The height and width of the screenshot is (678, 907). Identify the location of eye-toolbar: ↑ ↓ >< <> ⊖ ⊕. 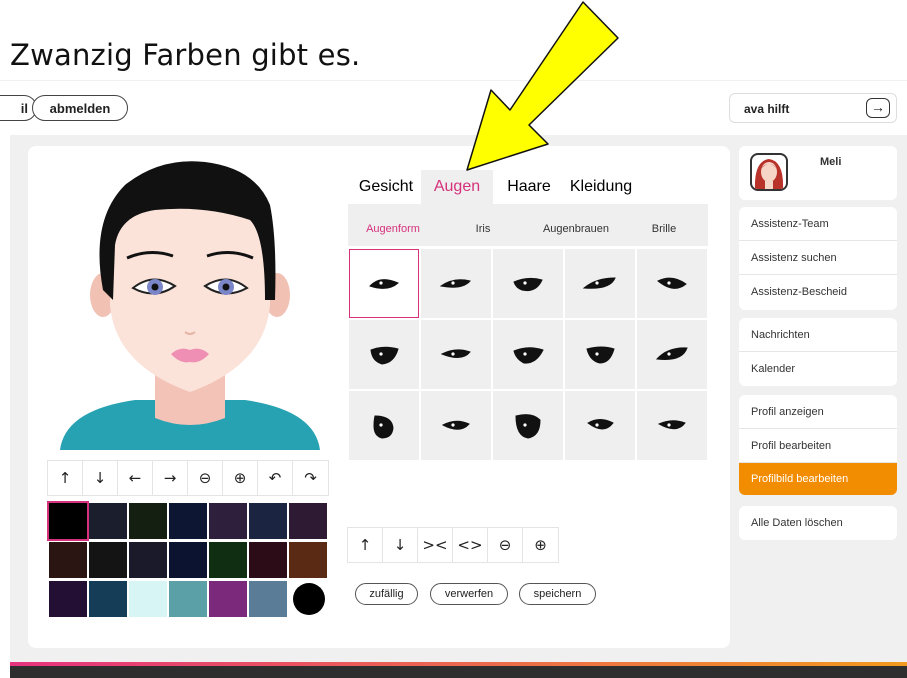
(453, 545).